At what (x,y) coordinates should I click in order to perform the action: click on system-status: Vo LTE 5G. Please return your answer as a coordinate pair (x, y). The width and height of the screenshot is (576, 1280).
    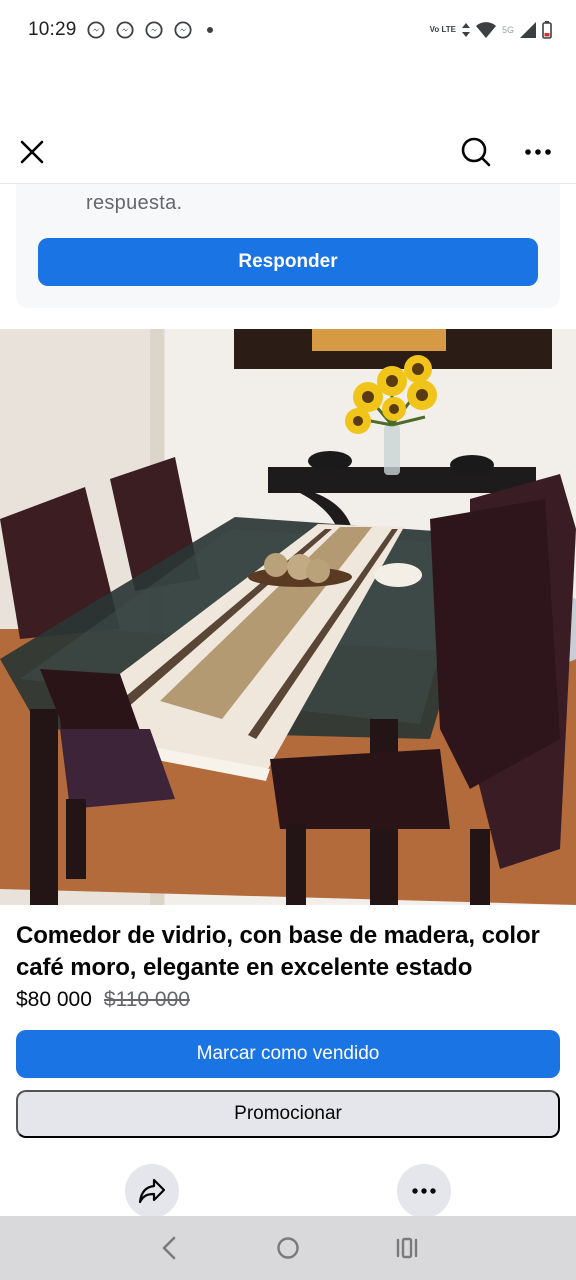
    Looking at the image, I should click on (491, 30).